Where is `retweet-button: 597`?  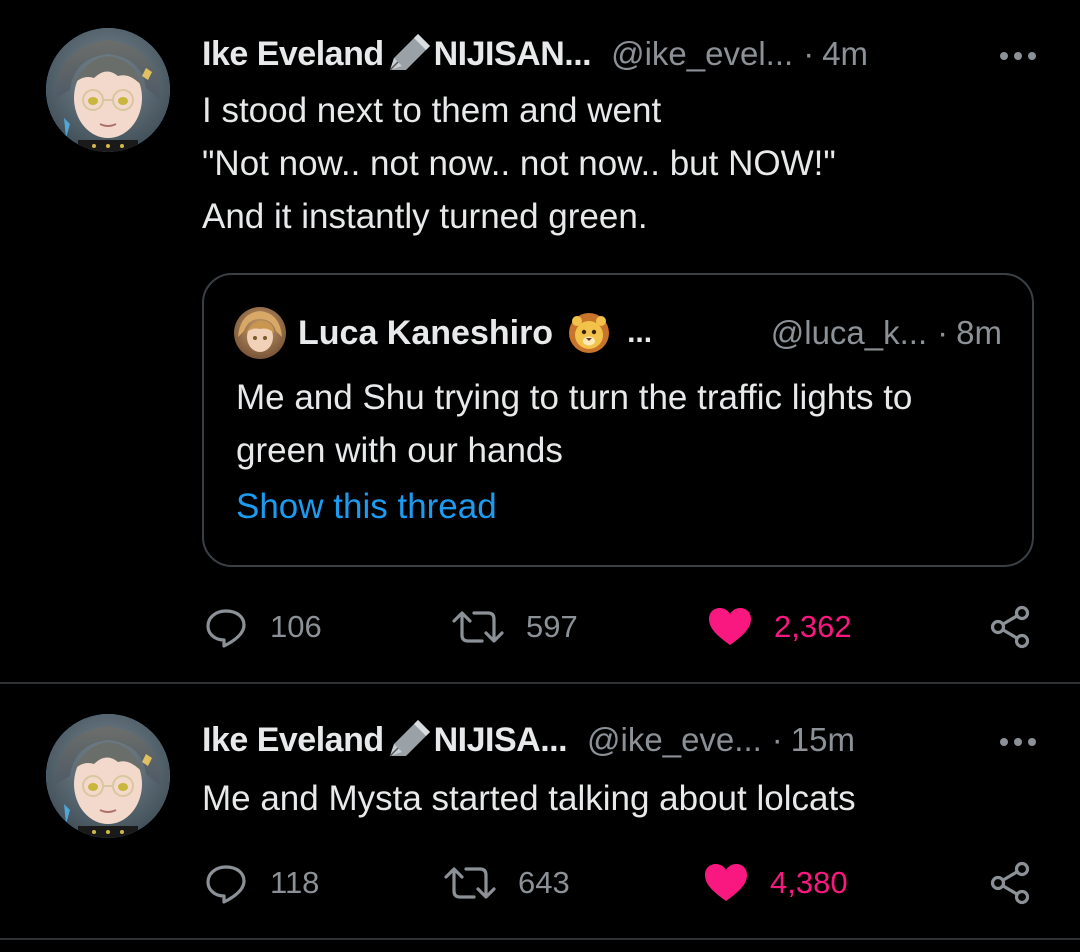 retweet-button: 597 is located at coordinates (514, 627).